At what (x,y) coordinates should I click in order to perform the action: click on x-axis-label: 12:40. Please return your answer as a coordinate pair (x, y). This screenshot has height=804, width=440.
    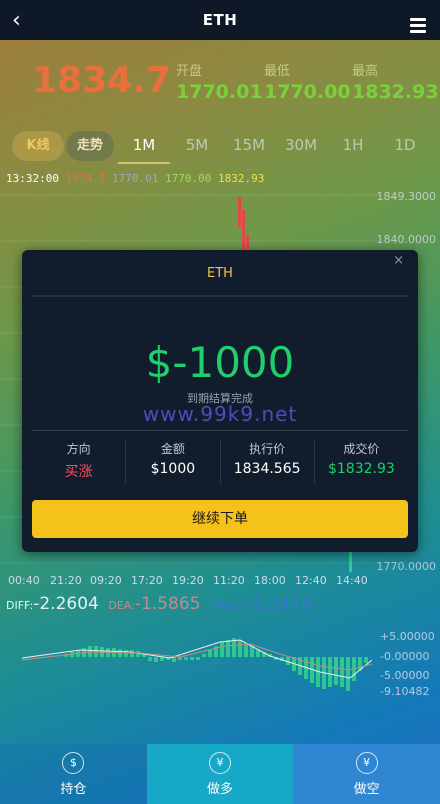
    Looking at the image, I should click on (311, 580).